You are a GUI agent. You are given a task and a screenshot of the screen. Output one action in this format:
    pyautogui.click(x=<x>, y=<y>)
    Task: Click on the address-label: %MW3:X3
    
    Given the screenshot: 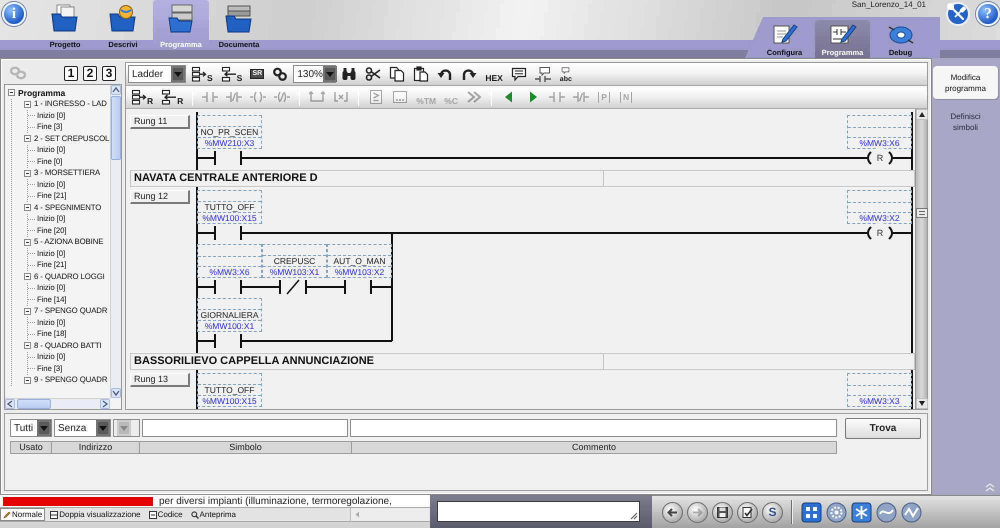 What is the action you would take?
    pyautogui.click(x=879, y=401)
    